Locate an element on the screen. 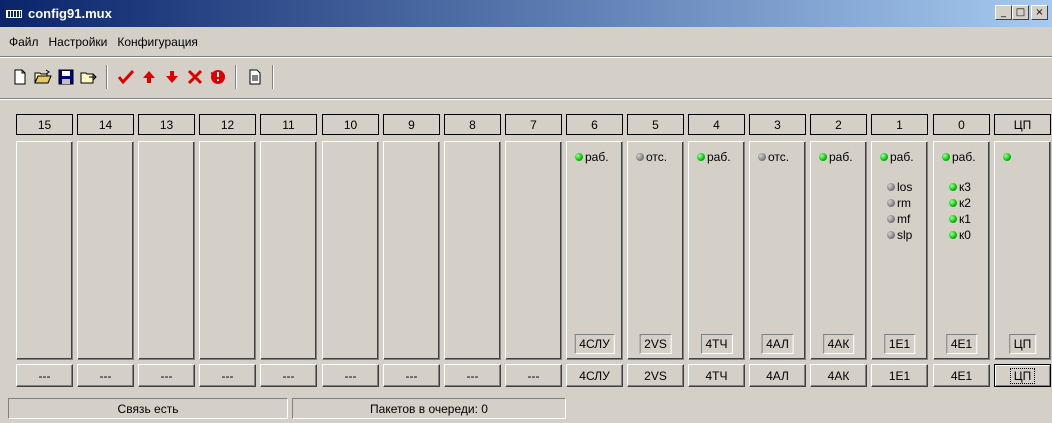 The height and width of the screenshot is (423, 1052). reset-icon is located at coordinates (217, 77).